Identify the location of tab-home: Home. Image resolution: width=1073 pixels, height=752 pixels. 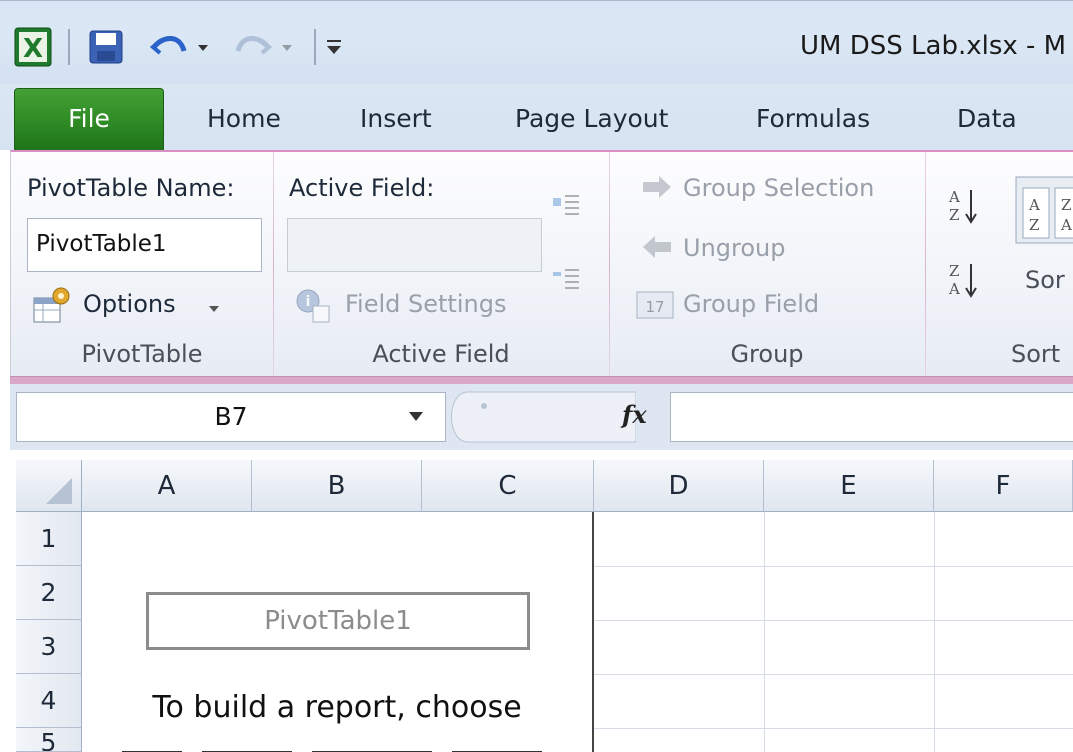
(244, 118).